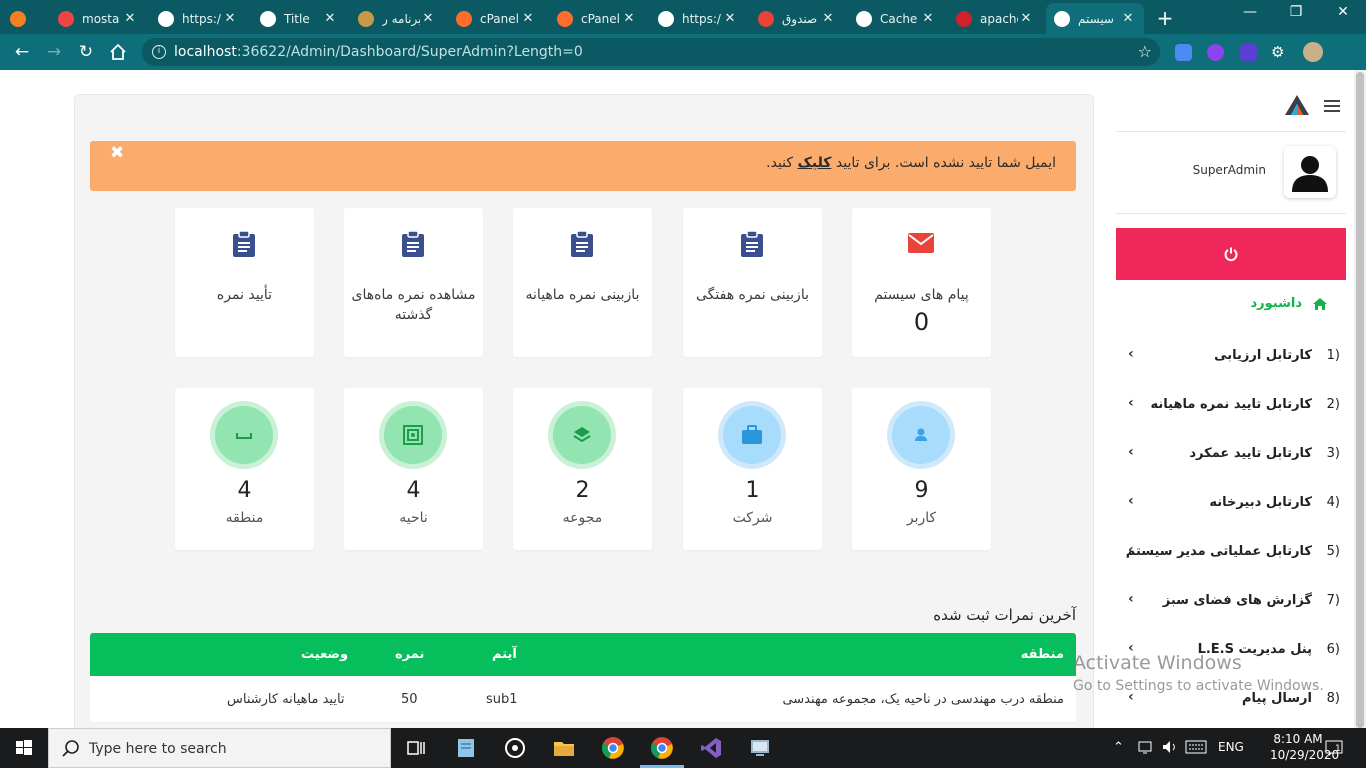 This screenshot has width=1366, height=772. I want to click on user-avatar, so click(1310, 172).